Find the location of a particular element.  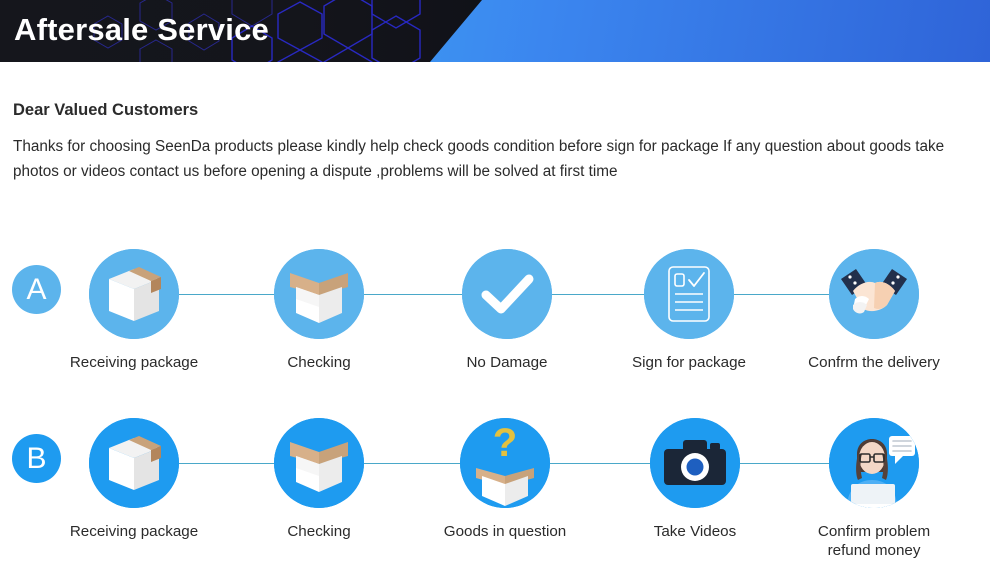

camera-icon is located at coordinates (695, 463).